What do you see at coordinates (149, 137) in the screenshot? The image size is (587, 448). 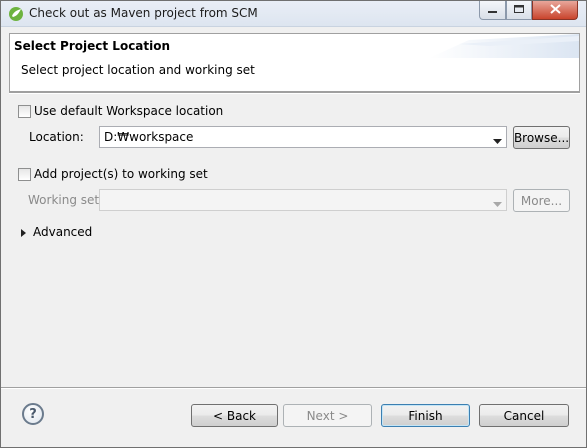 I see `location-value: D:₩workspace` at bounding box center [149, 137].